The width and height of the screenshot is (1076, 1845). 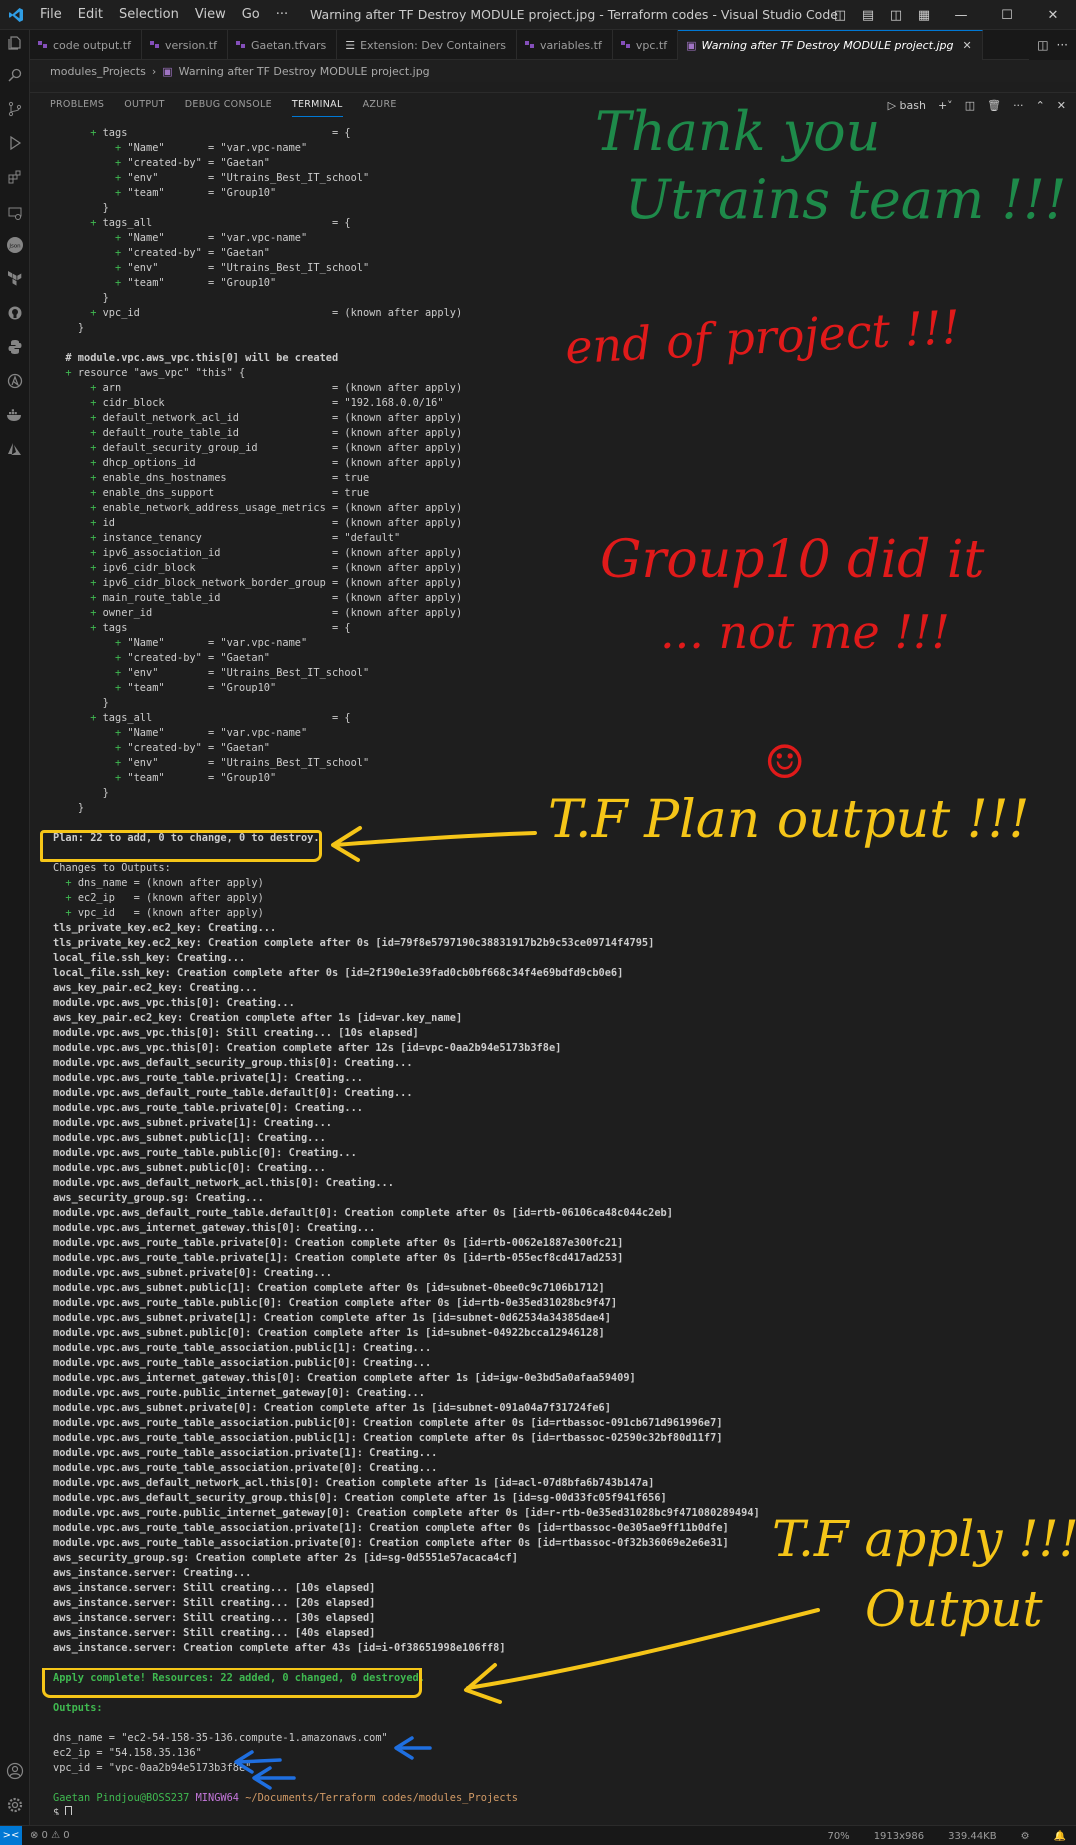 What do you see at coordinates (1025, 1836) in the screenshot?
I see `accounts-icon: ⚙` at bounding box center [1025, 1836].